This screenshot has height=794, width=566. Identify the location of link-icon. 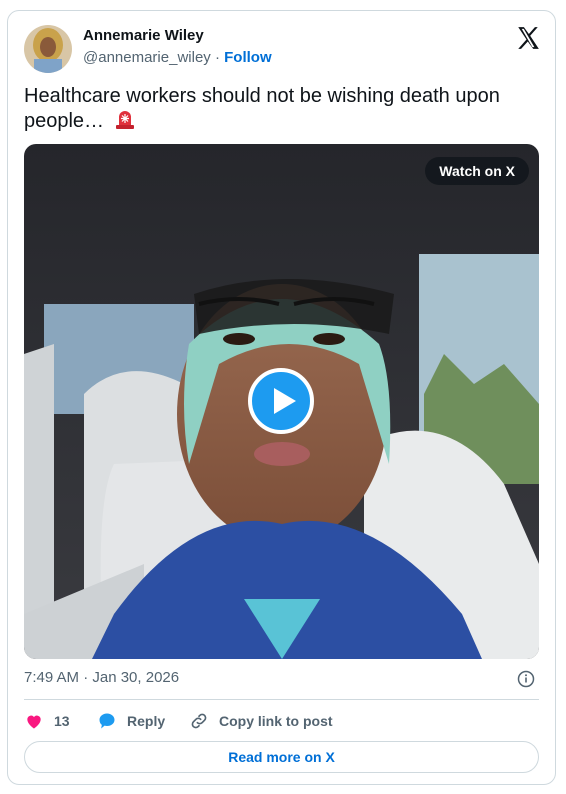
(199, 721).